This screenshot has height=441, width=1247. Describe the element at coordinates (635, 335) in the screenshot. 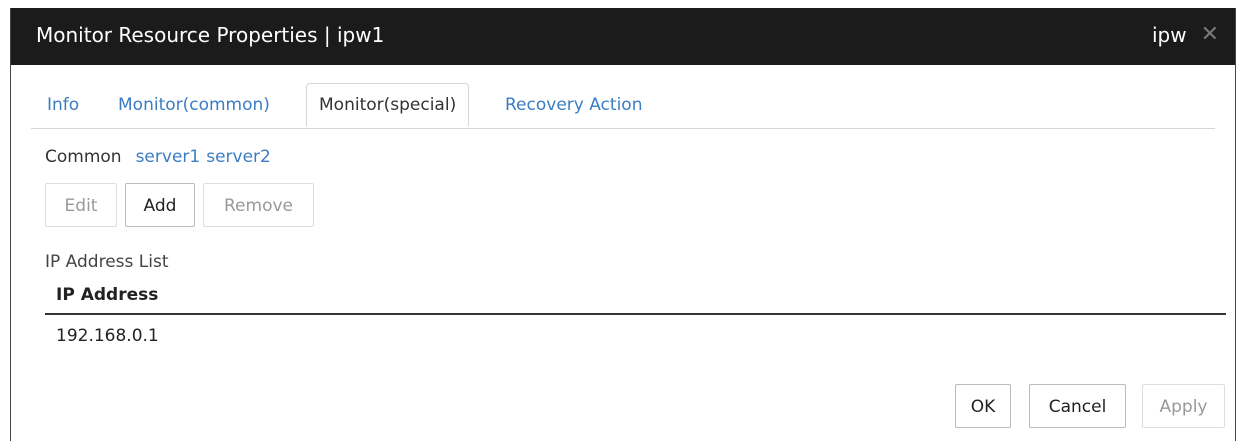

I see `table-row: 192.168.0.1` at that location.